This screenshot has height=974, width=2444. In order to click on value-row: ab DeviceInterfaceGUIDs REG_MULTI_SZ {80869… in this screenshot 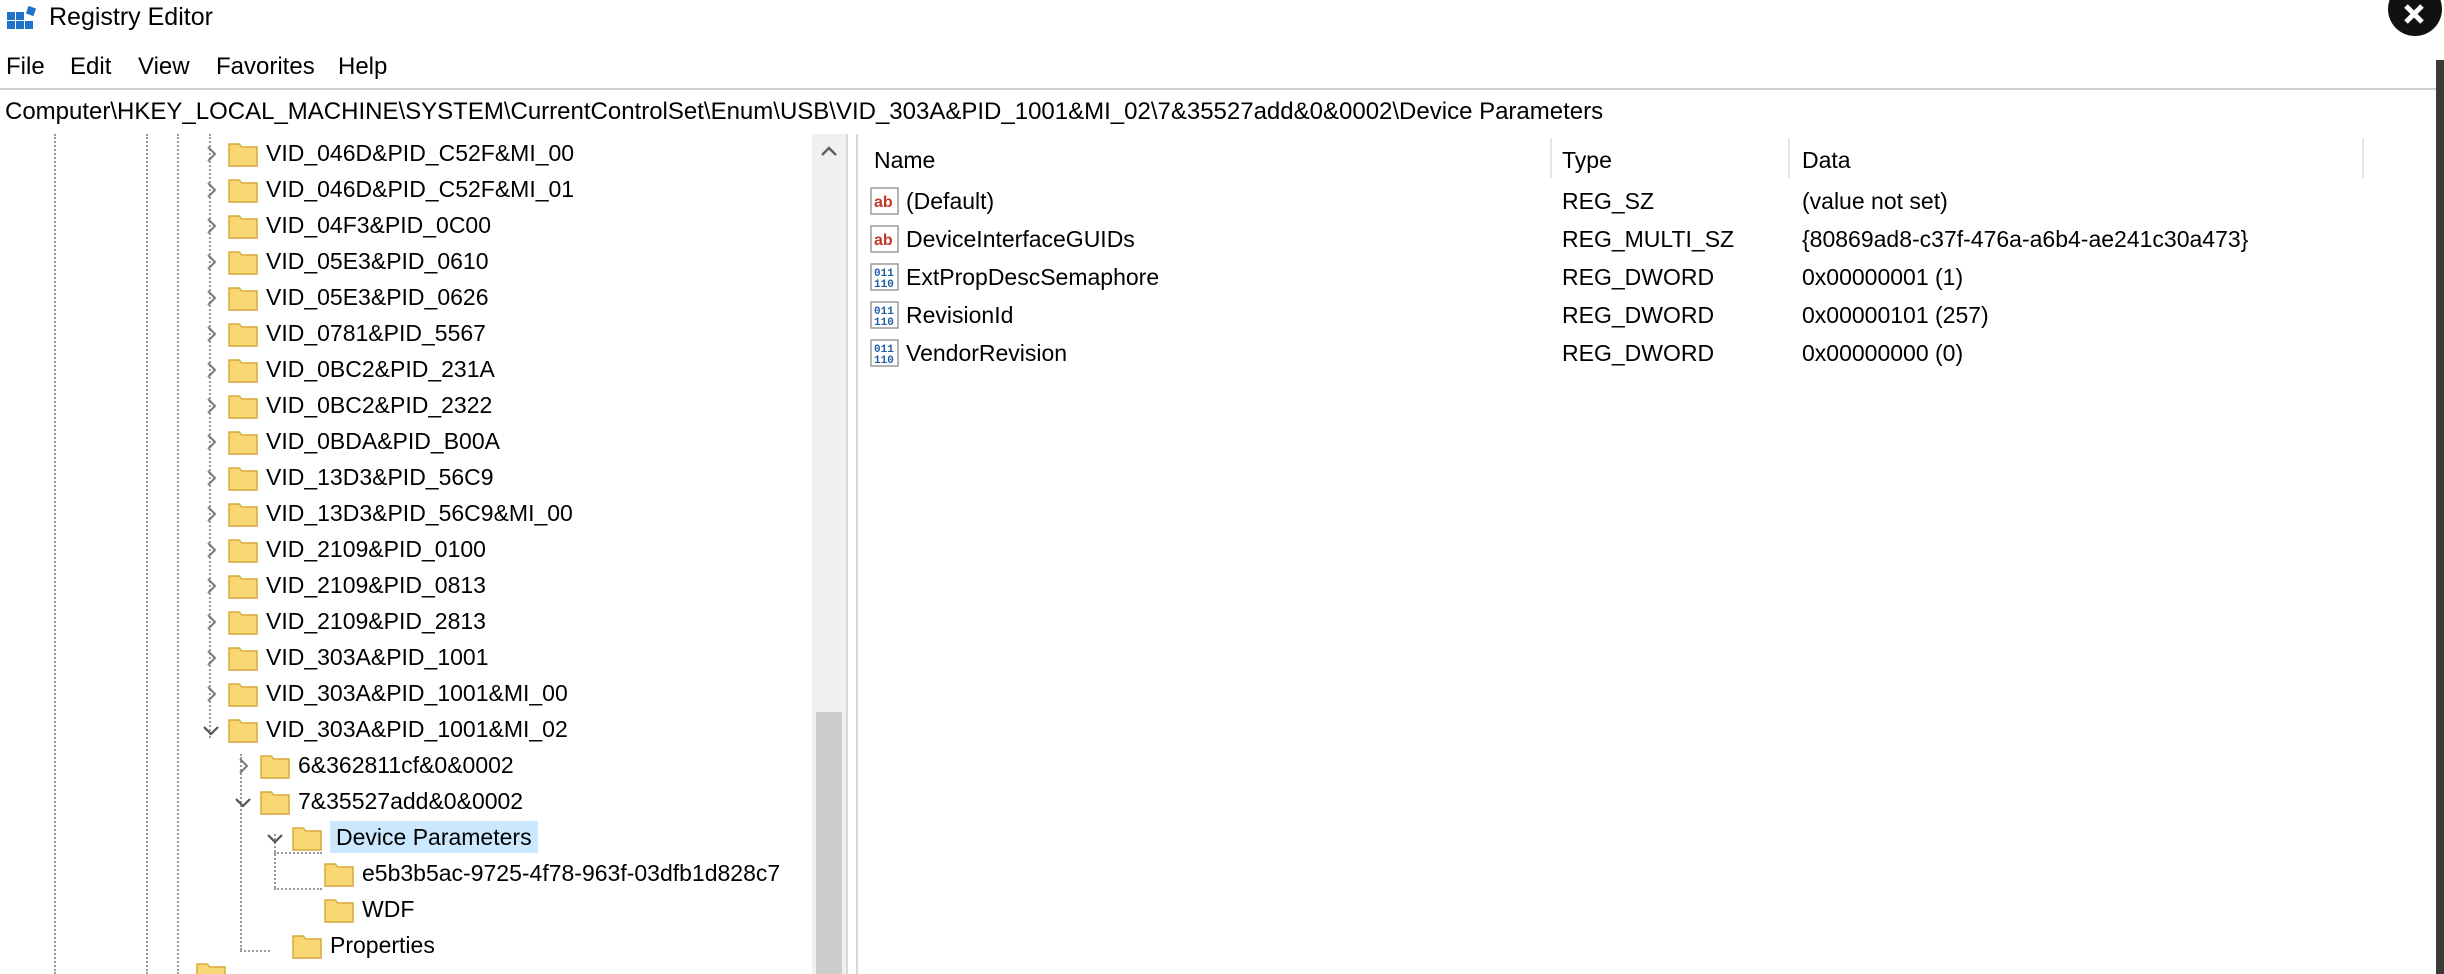, I will do `click(1643, 239)`.